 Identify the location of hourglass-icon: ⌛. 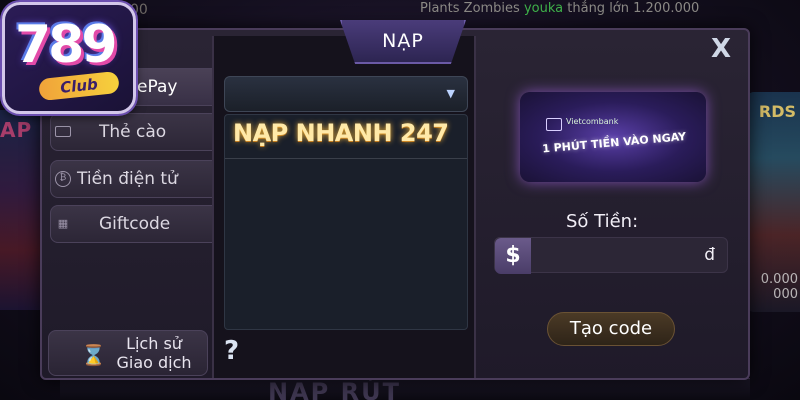
(93, 355).